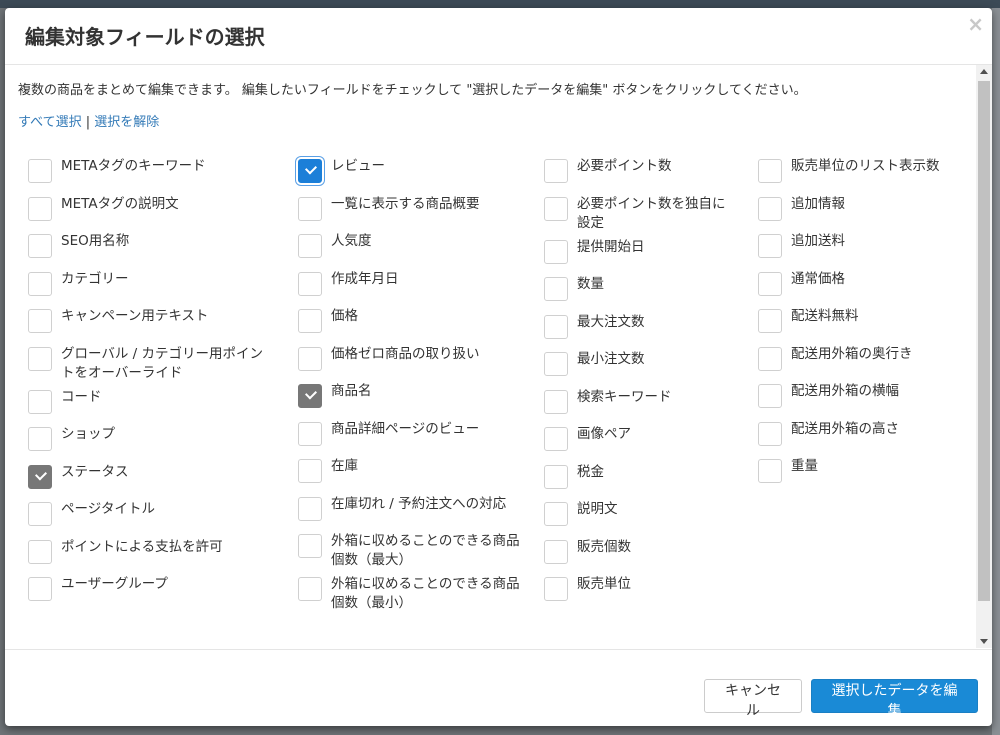  What do you see at coordinates (148, 407) in the screenshot?
I see `field-item-code: コード` at bounding box center [148, 407].